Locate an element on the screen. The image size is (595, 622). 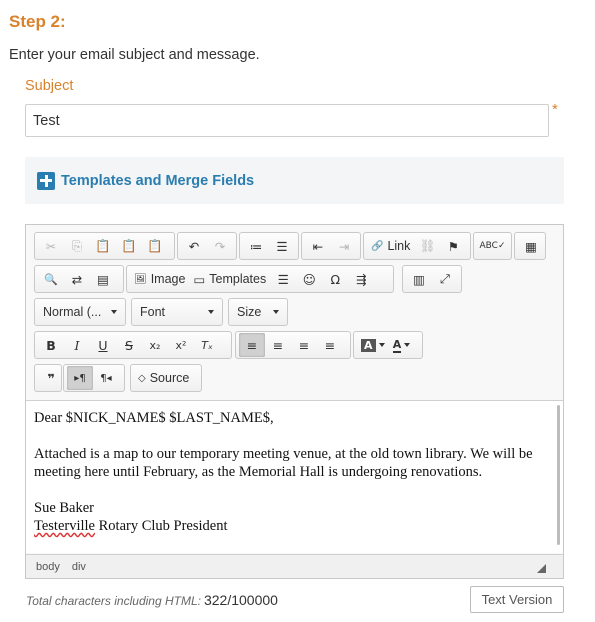
signature-org-rest: Rotary Club President is located at coordinates (161, 526).